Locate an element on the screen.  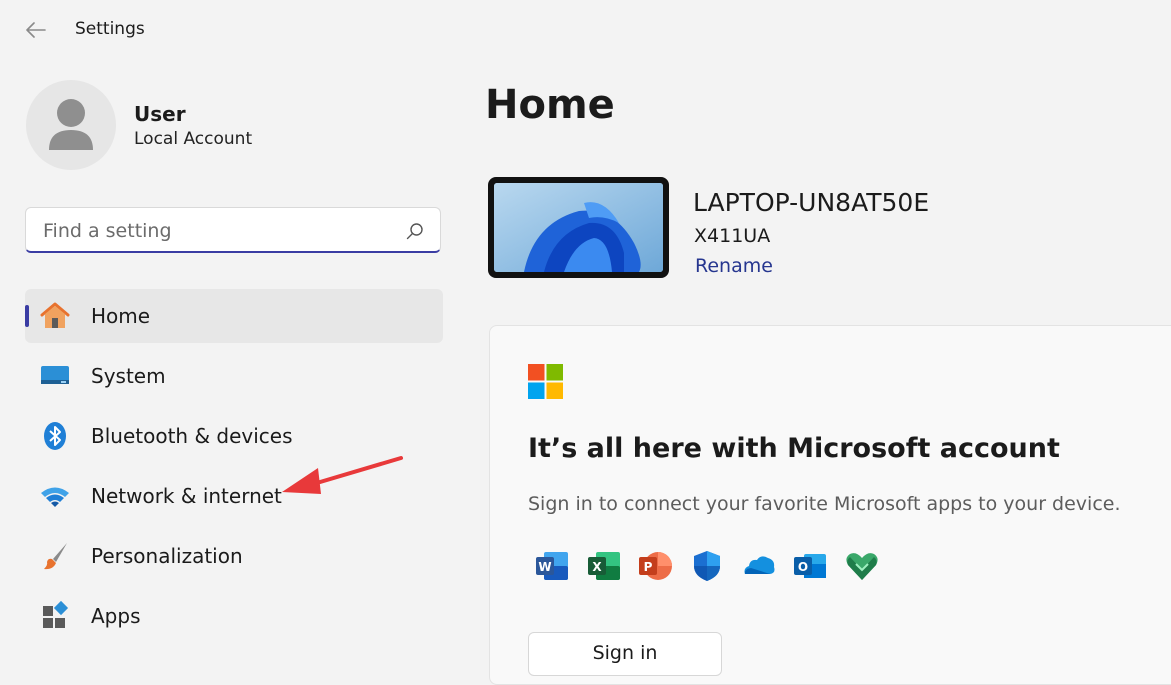
search-box is located at coordinates (233, 230).